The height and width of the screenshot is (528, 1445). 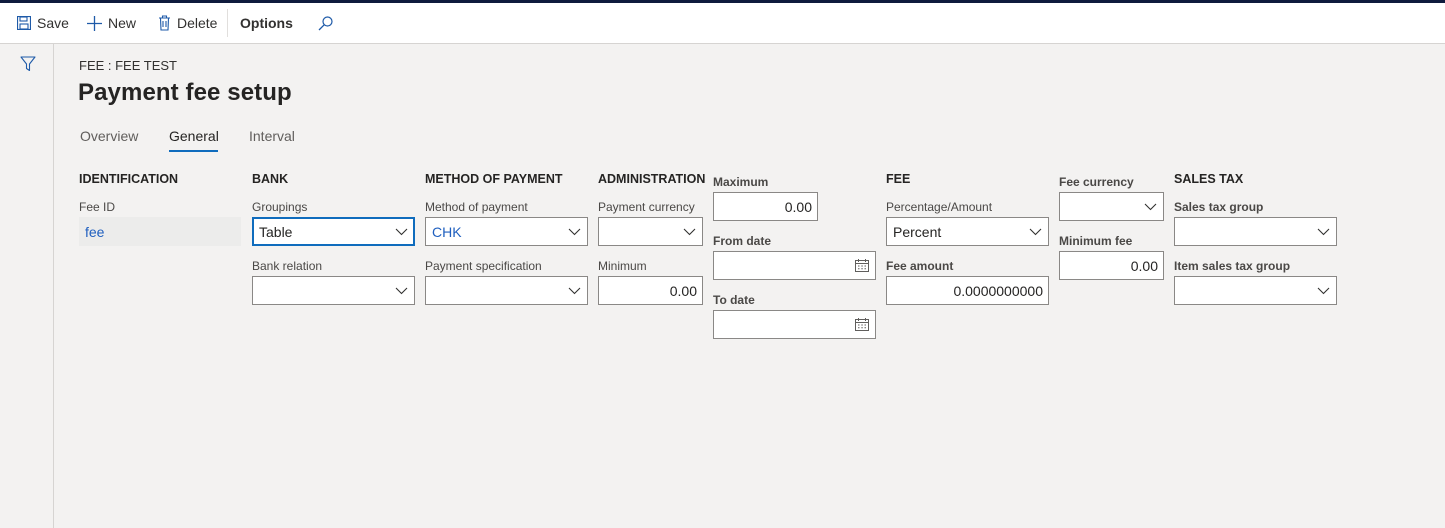 What do you see at coordinates (97, 207) in the screenshot?
I see `fee-id-label: Fee ID` at bounding box center [97, 207].